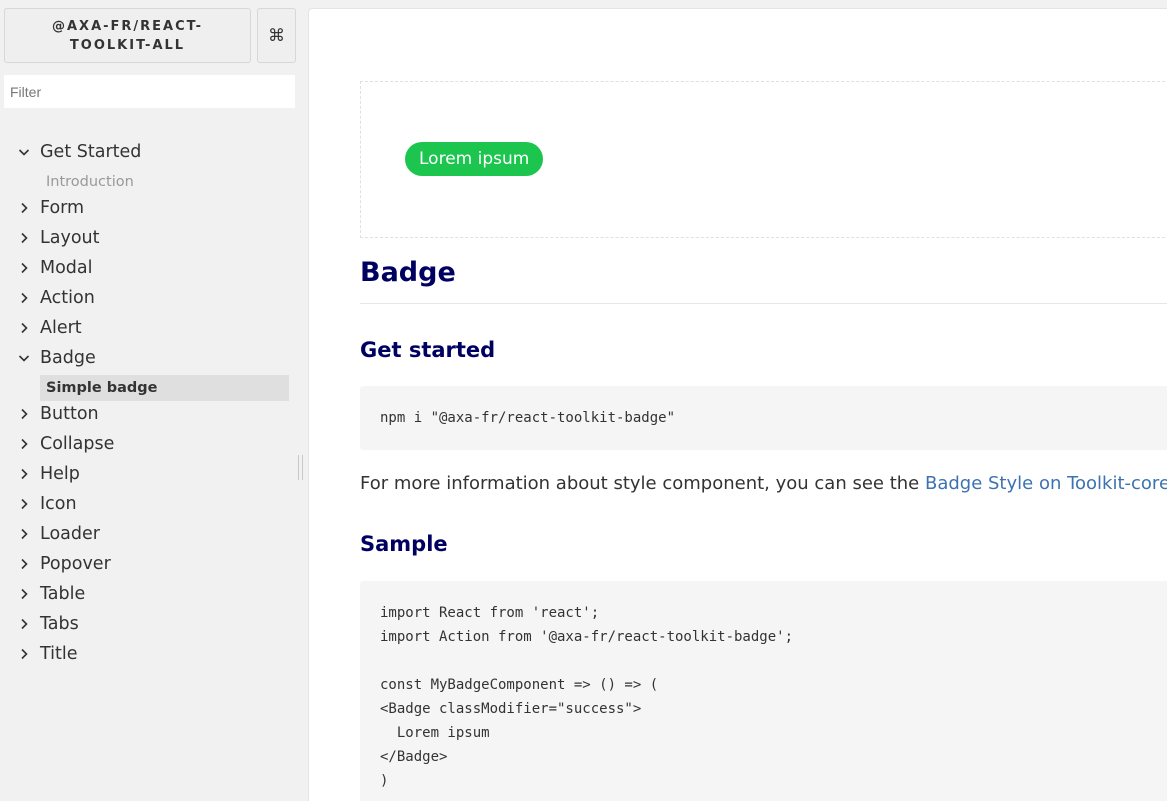 This screenshot has width=1167, height=801. Describe the element at coordinates (67, 298) in the screenshot. I see `nav-item-label: Action` at that location.